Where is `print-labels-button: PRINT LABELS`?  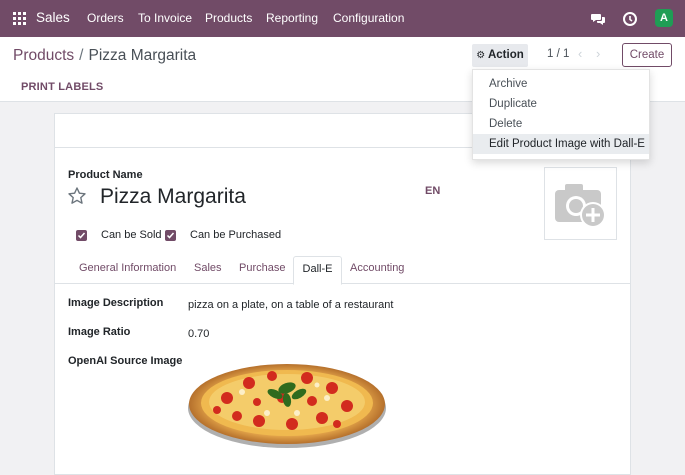
print-labels-button: PRINT LABELS is located at coordinates (62, 87).